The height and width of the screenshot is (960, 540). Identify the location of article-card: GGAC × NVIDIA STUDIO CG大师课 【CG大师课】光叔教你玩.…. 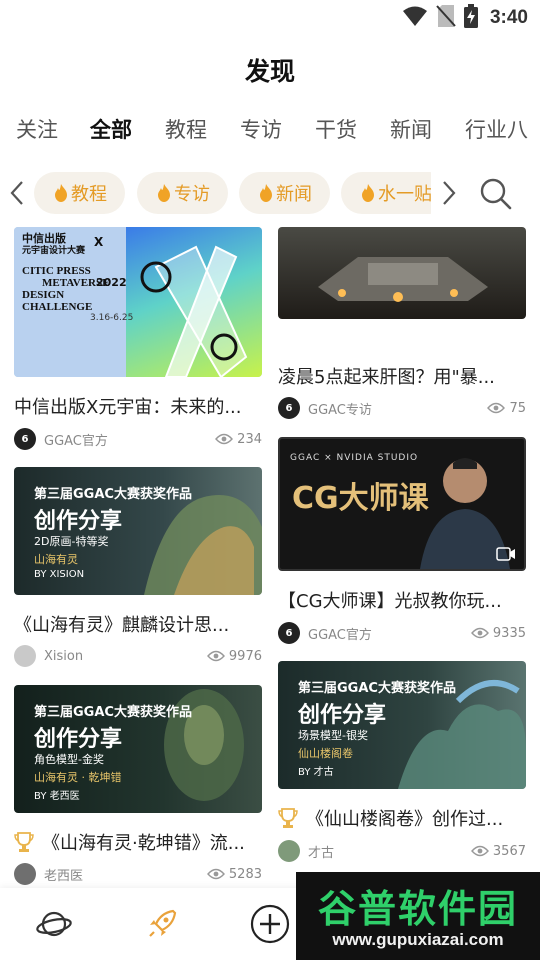
(402, 542).